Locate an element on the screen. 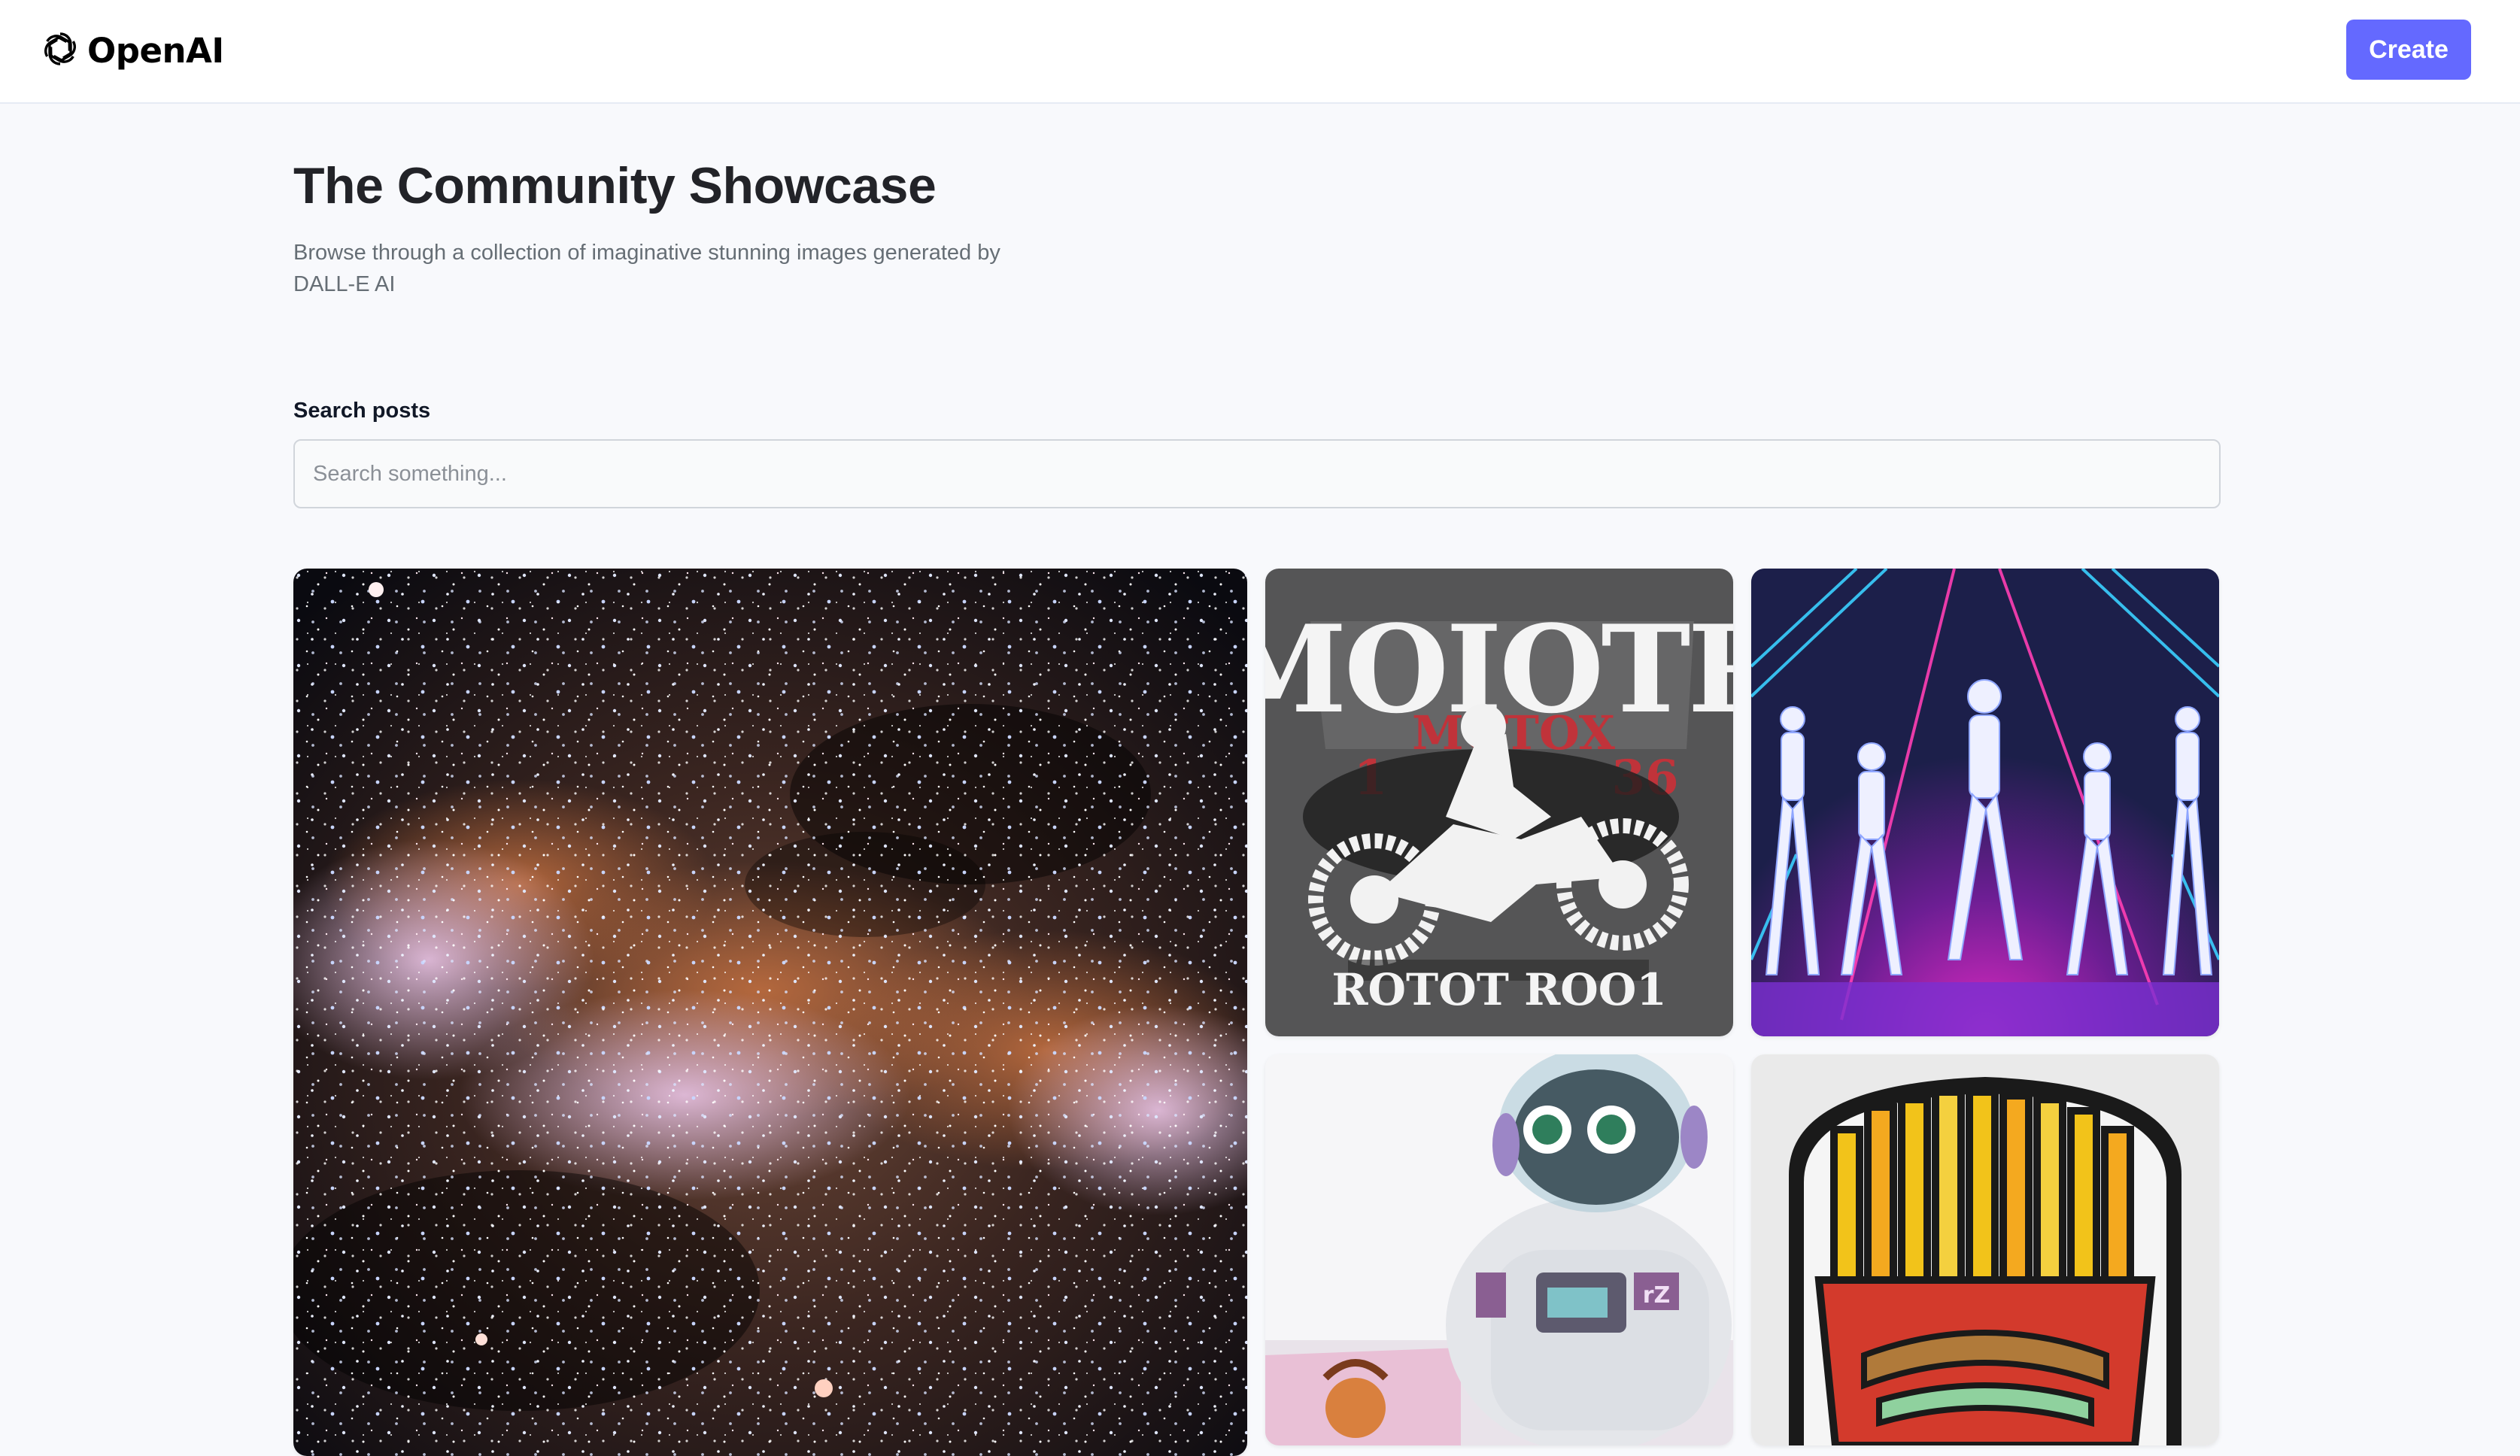  gallery-card-stained-glass-fries is located at coordinates (1985, 1249).